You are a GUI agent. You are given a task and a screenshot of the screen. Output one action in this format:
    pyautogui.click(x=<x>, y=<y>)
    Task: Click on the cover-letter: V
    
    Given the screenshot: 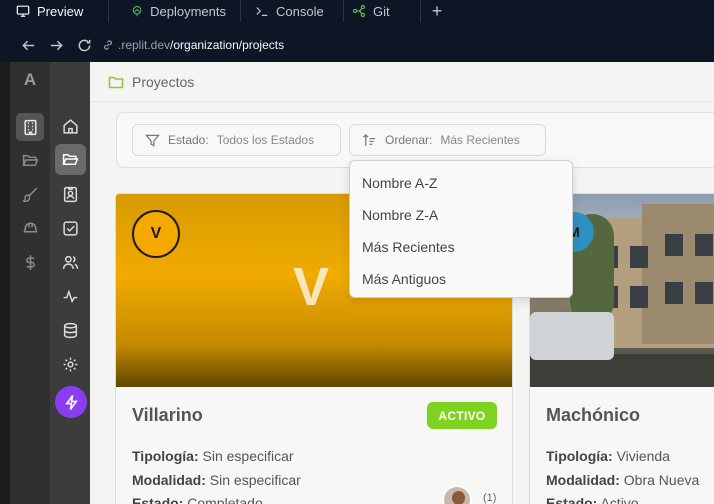 What is the action you would take?
    pyautogui.click(x=311, y=287)
    